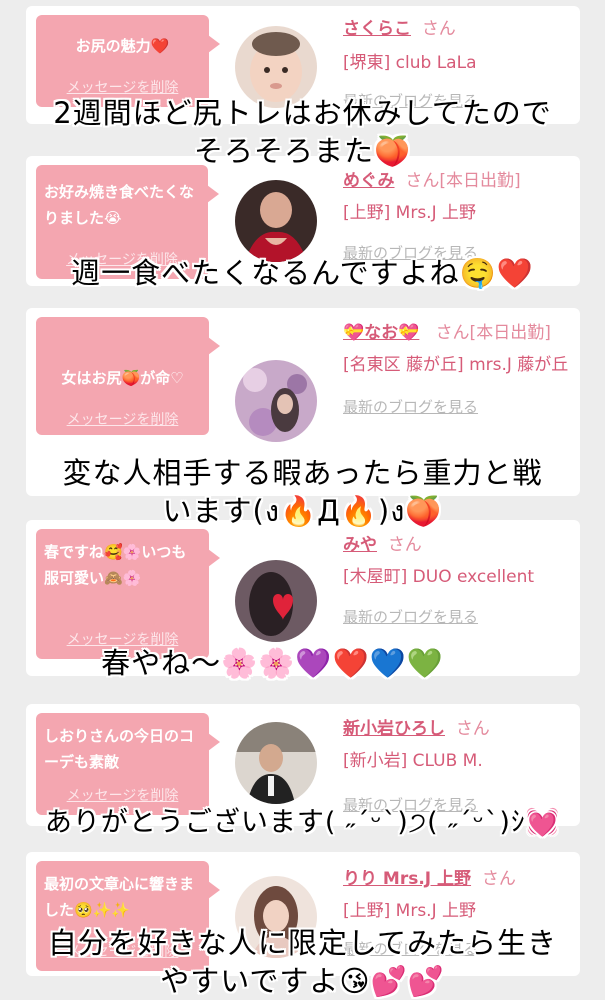 This screenshot has height=1000, width=605. I want to click on message-text: お尻の魅力❤️, so click(122, 46).